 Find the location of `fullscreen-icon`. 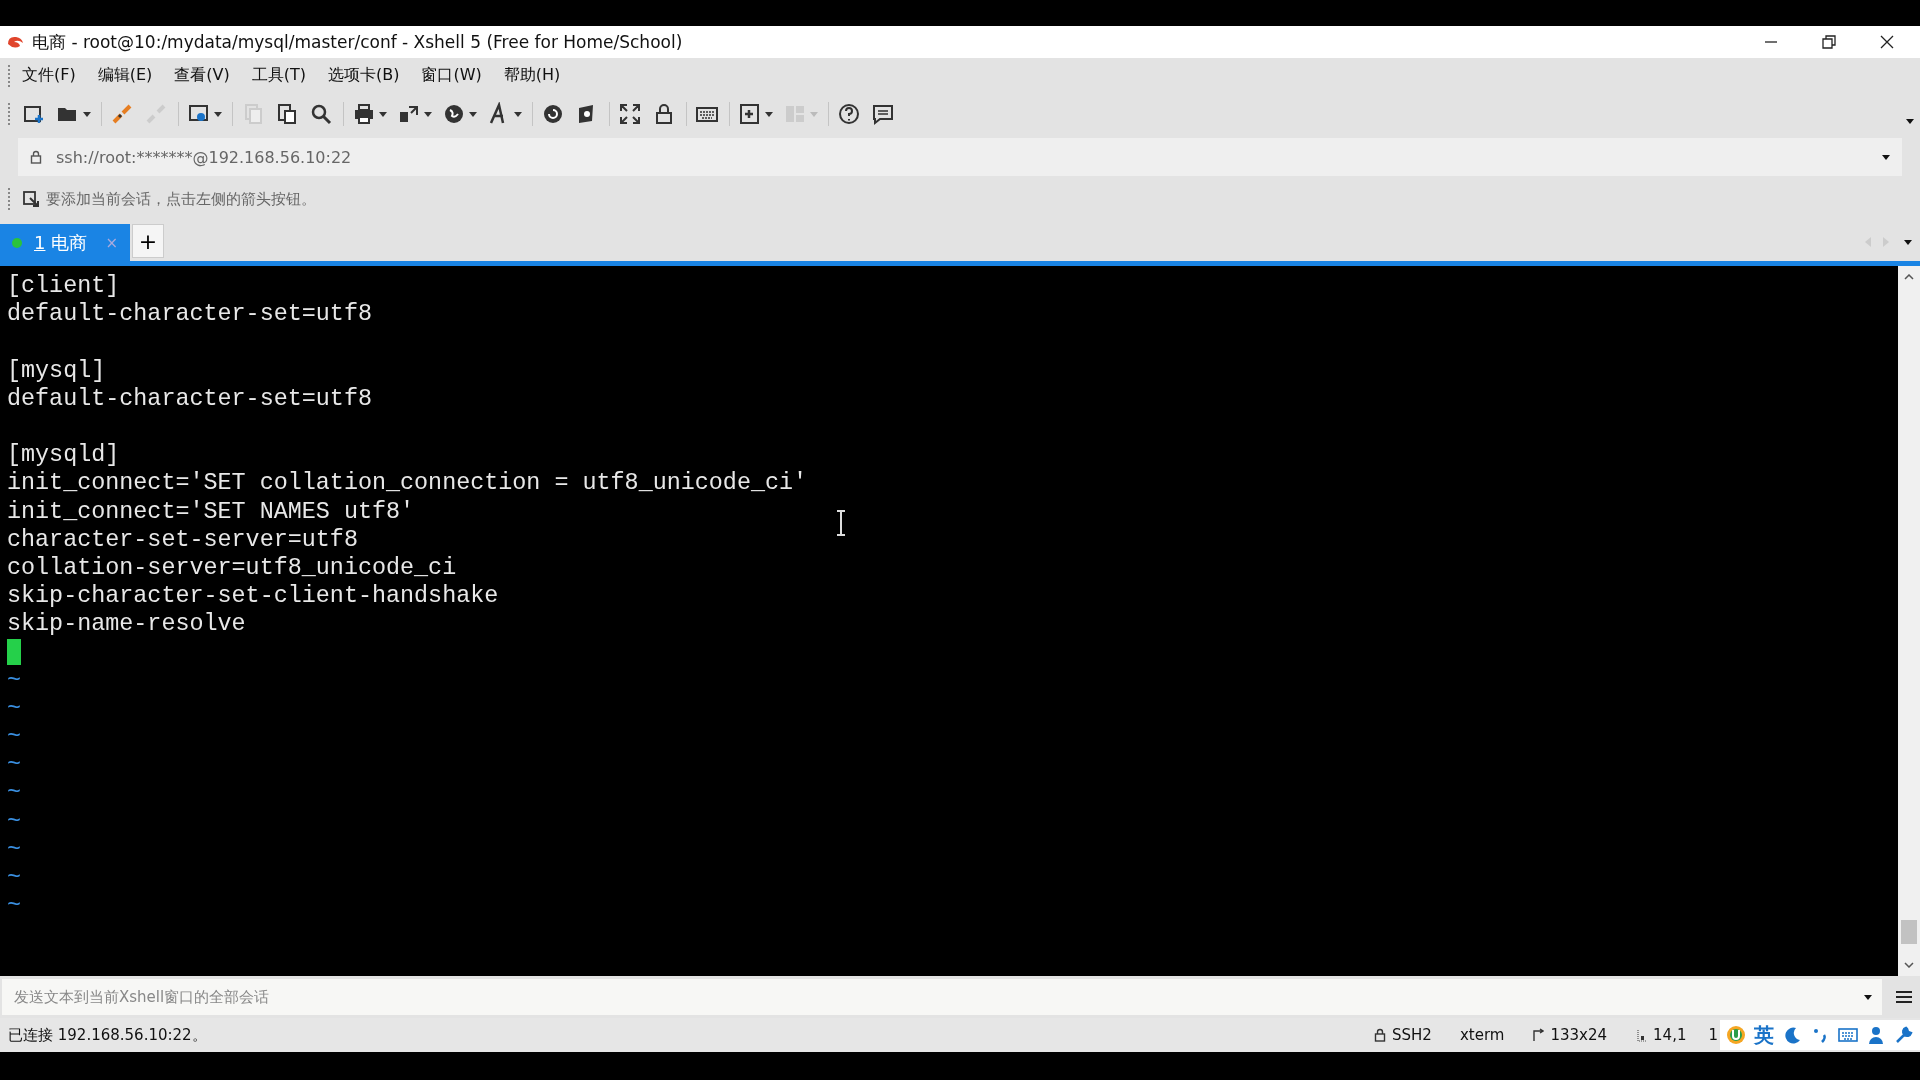

fullscreen-icon is located at coordinates (630, 114).